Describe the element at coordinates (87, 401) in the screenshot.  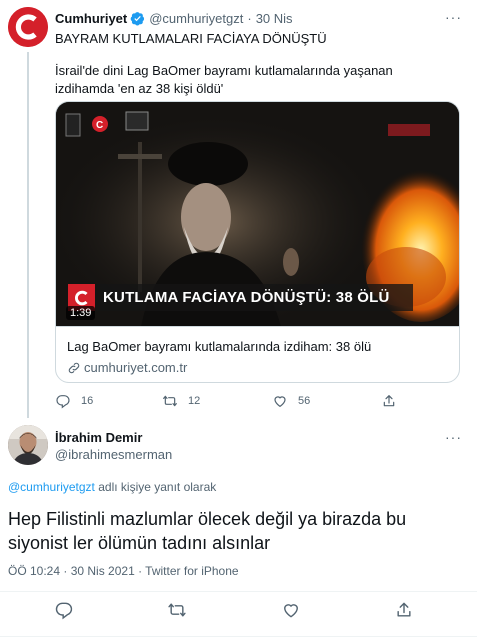
I see `quoted-reply-count: 16` at that location.